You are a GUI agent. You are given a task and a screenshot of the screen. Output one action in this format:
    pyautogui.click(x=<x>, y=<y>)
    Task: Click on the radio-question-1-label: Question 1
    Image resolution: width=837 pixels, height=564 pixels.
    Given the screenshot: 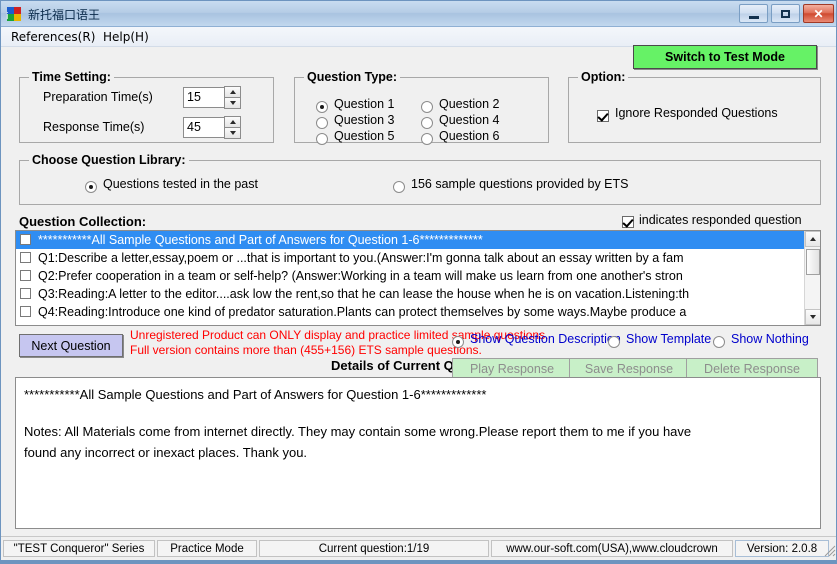 What is the action you would take?
    pyautogui.click(x=364, y=104)
    